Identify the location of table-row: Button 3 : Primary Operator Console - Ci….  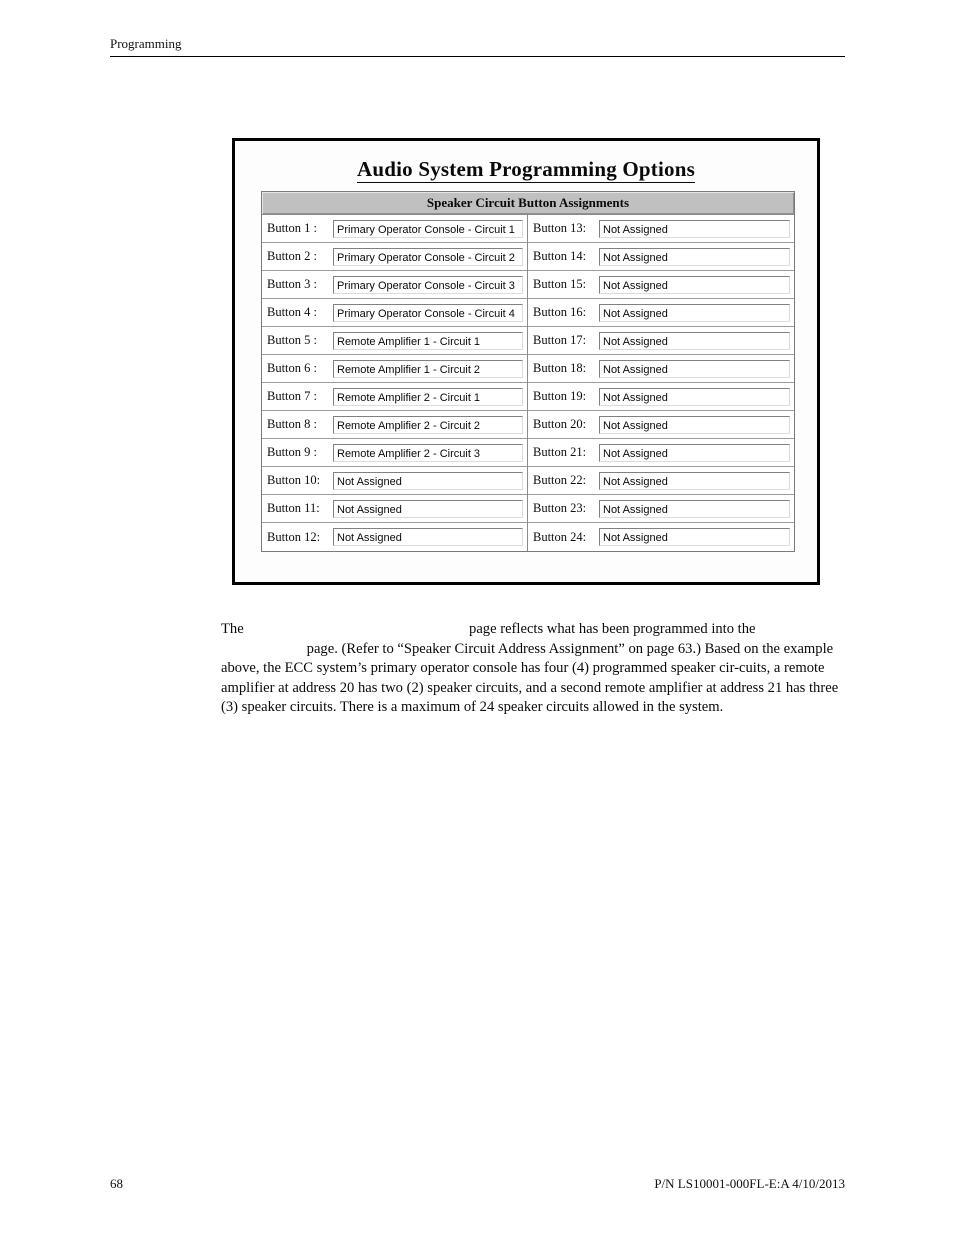
(394, 285).